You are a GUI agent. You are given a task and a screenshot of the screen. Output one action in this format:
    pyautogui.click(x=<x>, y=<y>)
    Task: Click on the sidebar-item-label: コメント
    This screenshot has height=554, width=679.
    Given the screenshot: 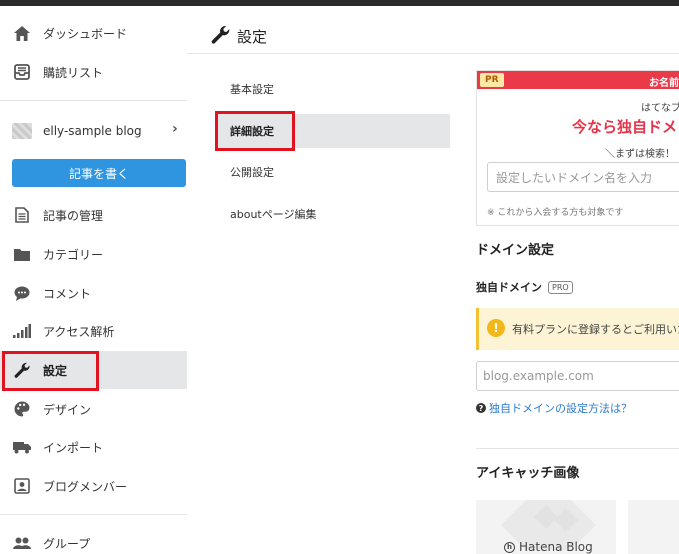 What is the action you would take?
    pyautogui.click(x=67, y=293)
    